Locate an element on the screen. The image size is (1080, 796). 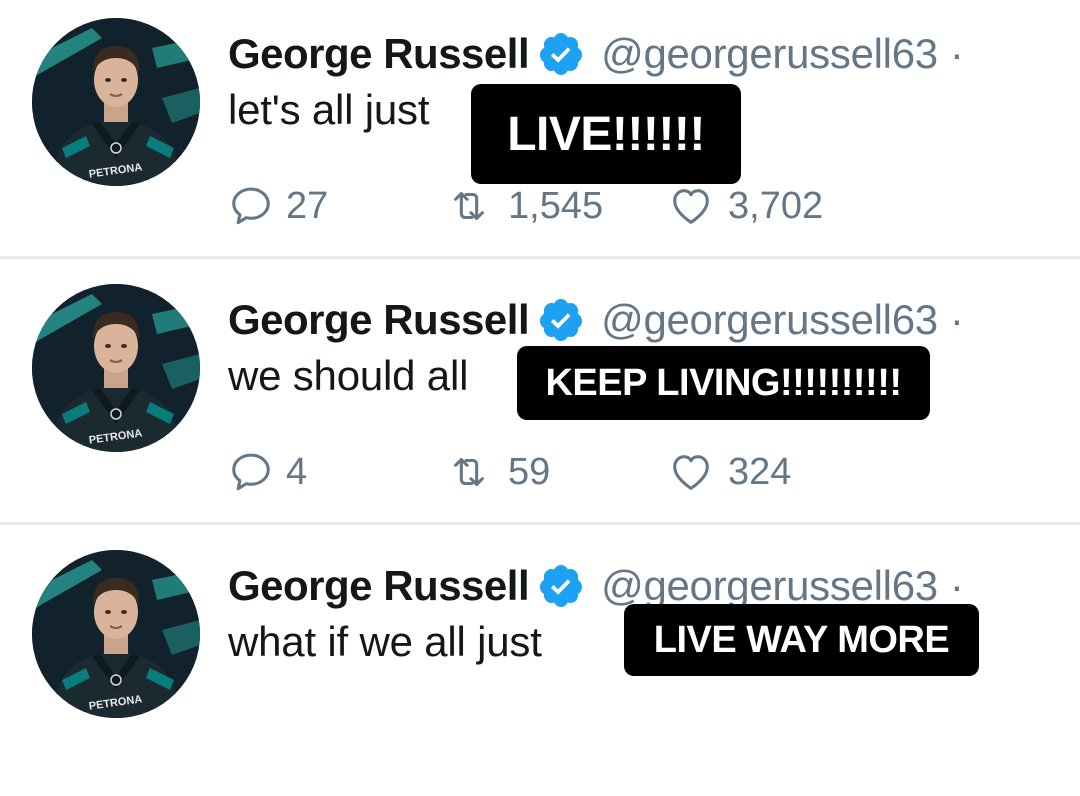
retweet-count: 59 is located at coordinates (529, 471).